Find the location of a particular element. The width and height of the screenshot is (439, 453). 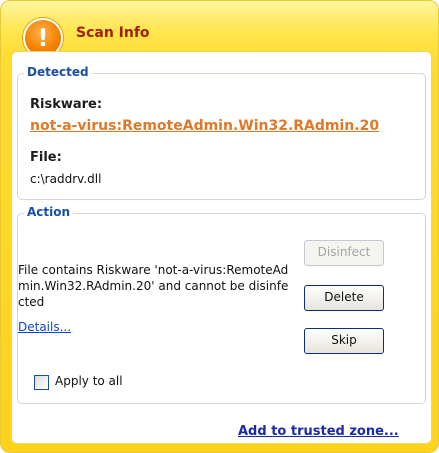

detected-legend: Detected is located at coordinates (58, 72).